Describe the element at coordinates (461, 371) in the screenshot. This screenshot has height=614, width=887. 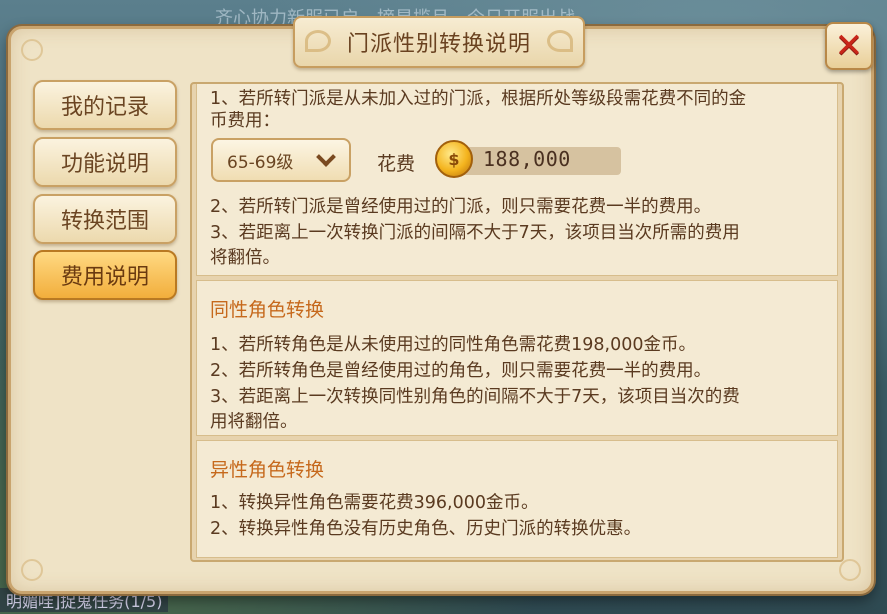
I see `same-gender-rule-2: 2、若所转角色是曾经使用过的角色，则只需要花费一半的费用。` at that location.